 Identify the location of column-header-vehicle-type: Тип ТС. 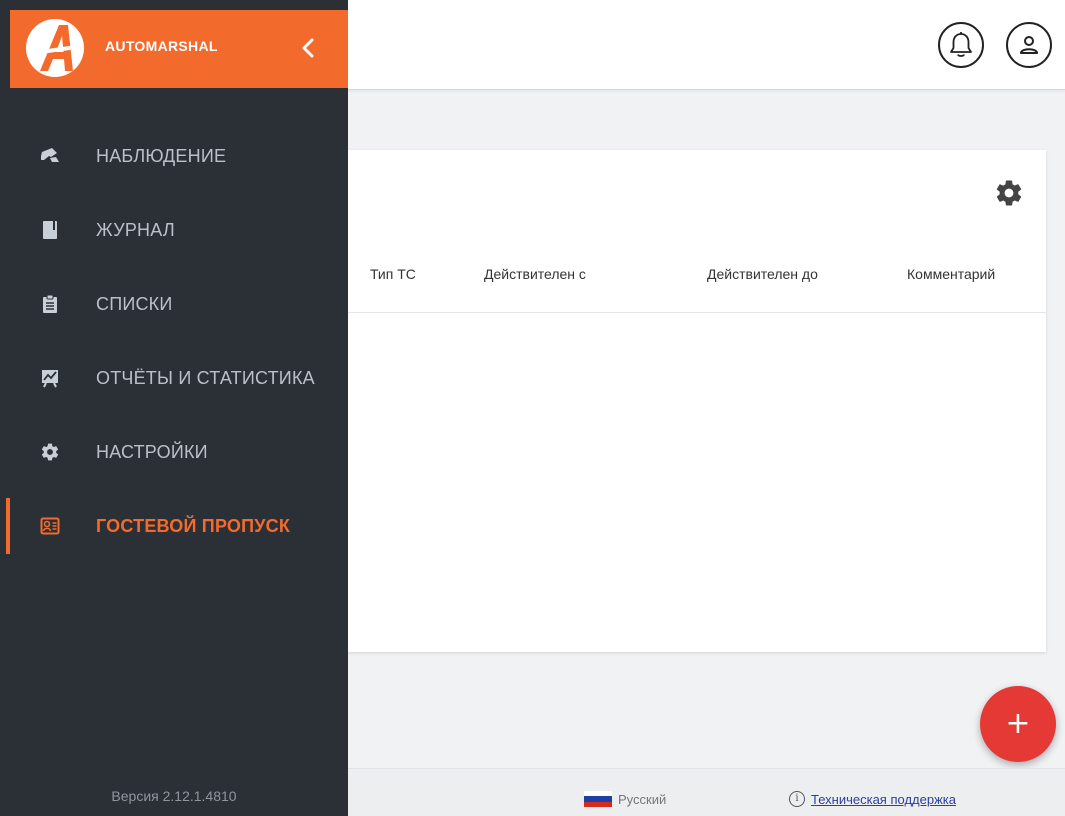
(393, 274).